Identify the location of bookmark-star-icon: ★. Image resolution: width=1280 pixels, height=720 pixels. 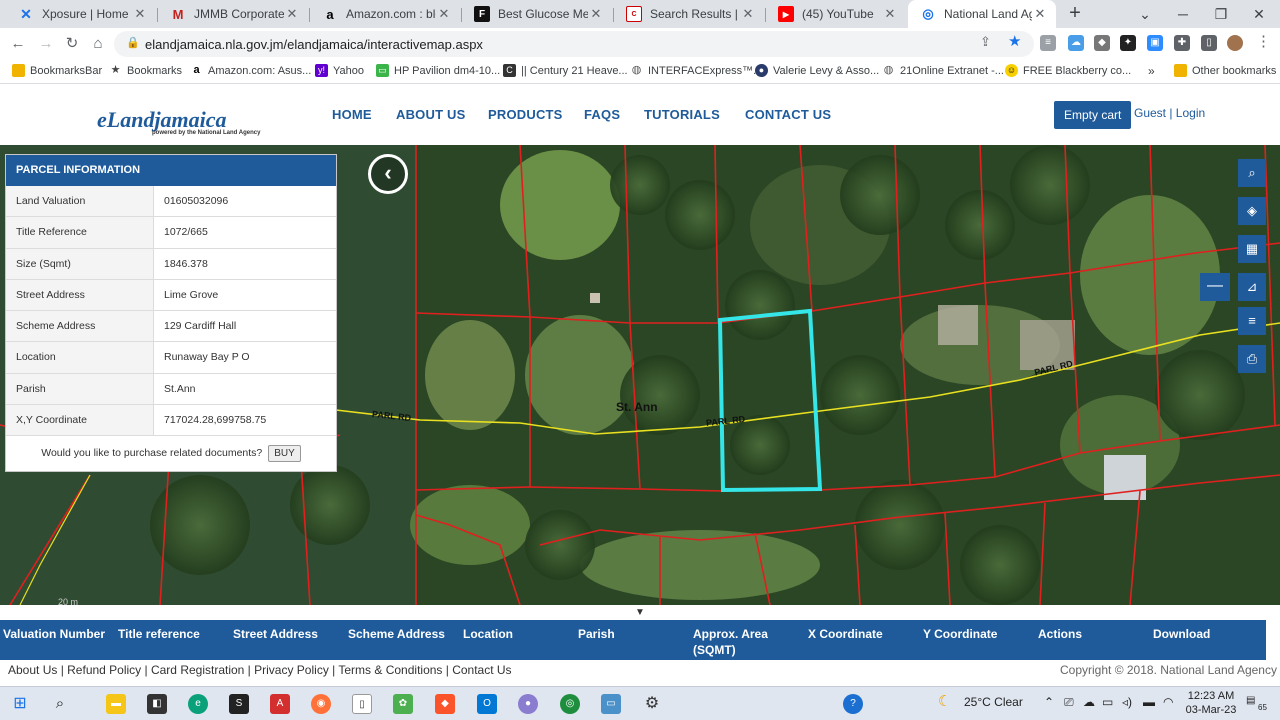
(1014, 41).